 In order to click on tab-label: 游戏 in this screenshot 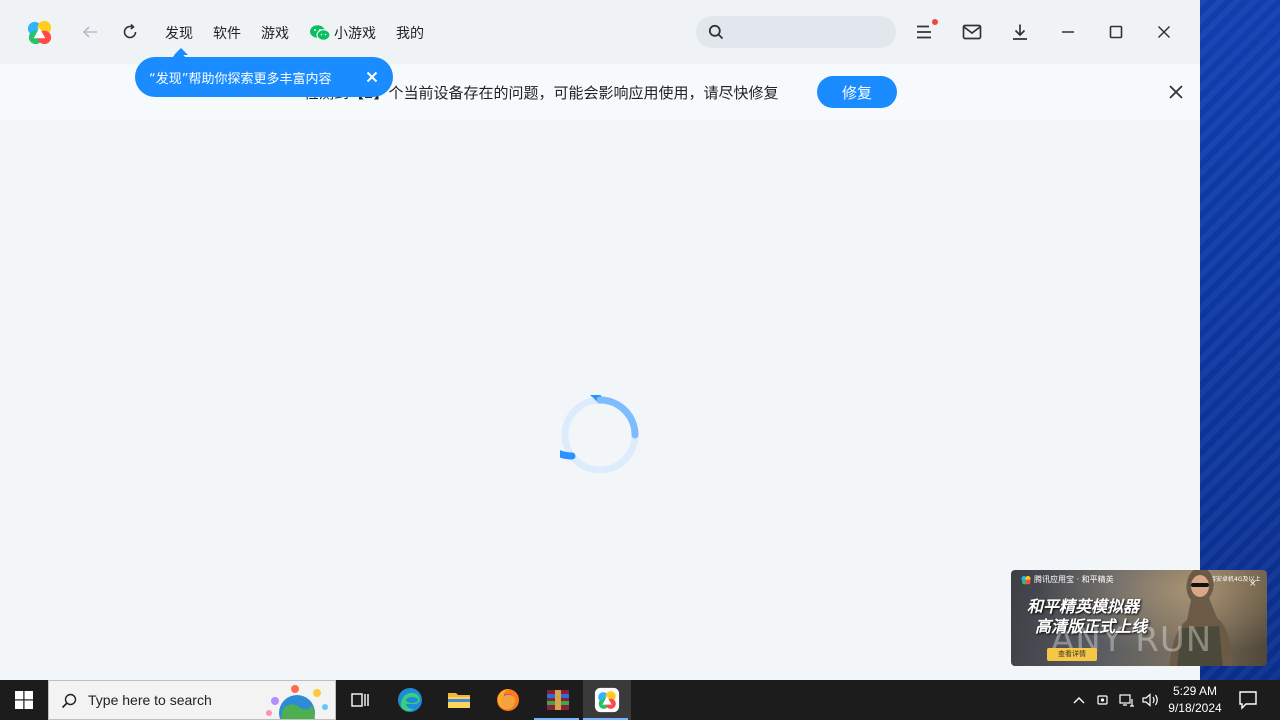, I will do `click(275, 34)`.